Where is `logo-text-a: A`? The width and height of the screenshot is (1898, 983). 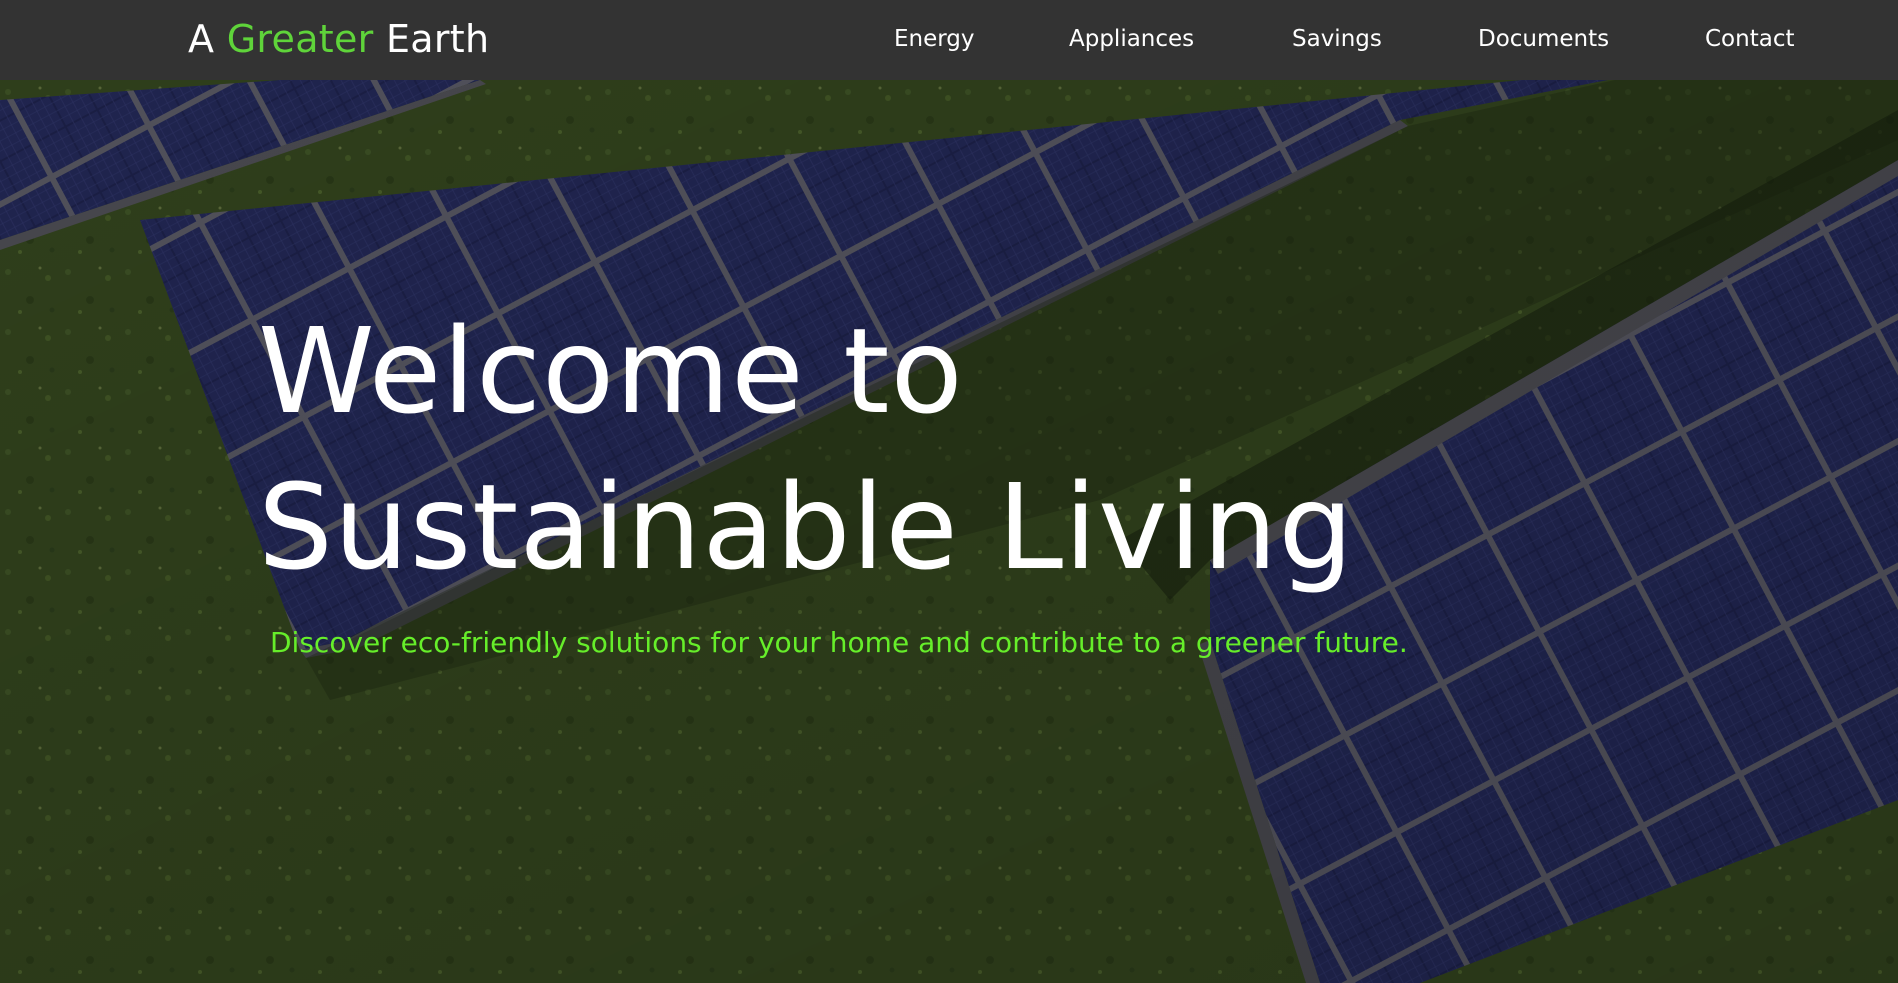 logo-text-a: A is located at coordinates (207, 39).